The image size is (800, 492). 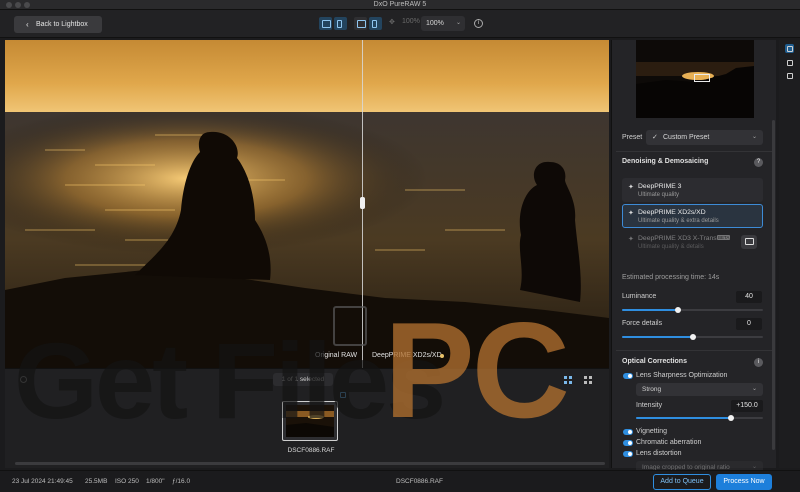 I want to click on export-panel-icon, so click(x=789, y=75).